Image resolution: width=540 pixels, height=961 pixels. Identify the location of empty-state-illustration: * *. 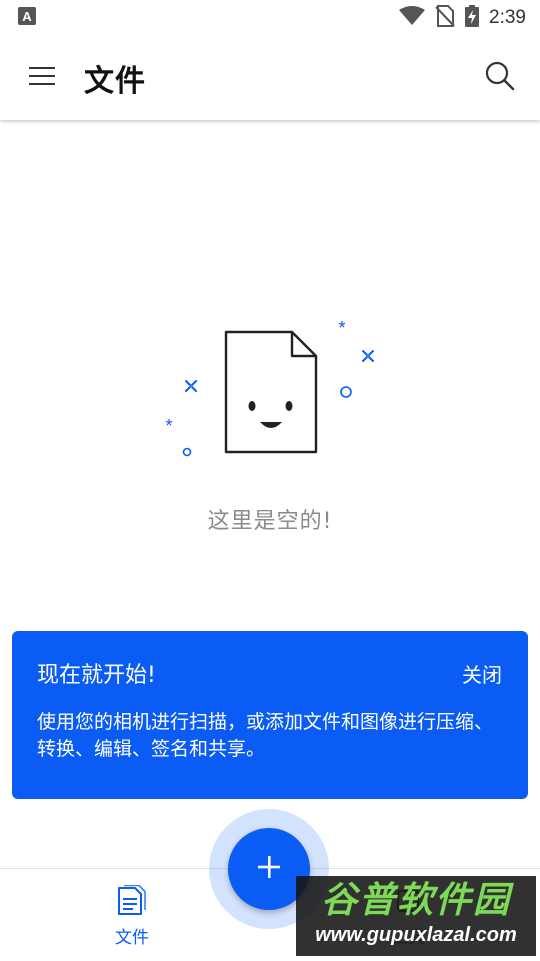
(270, 390).